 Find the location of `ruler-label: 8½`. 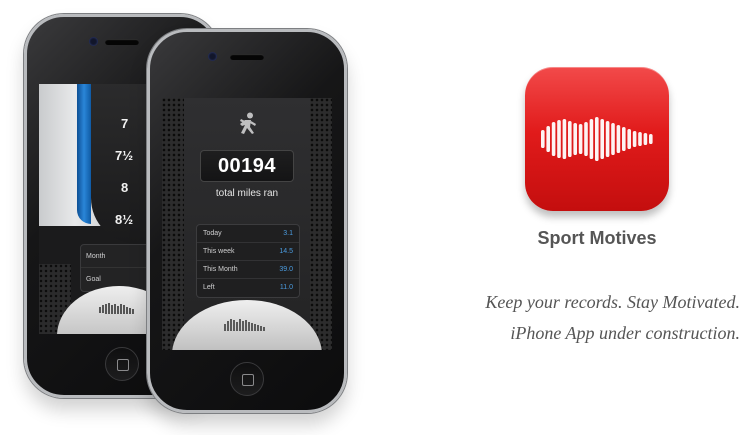

ruler-label: 8½ is located at coordinates (124, 219).